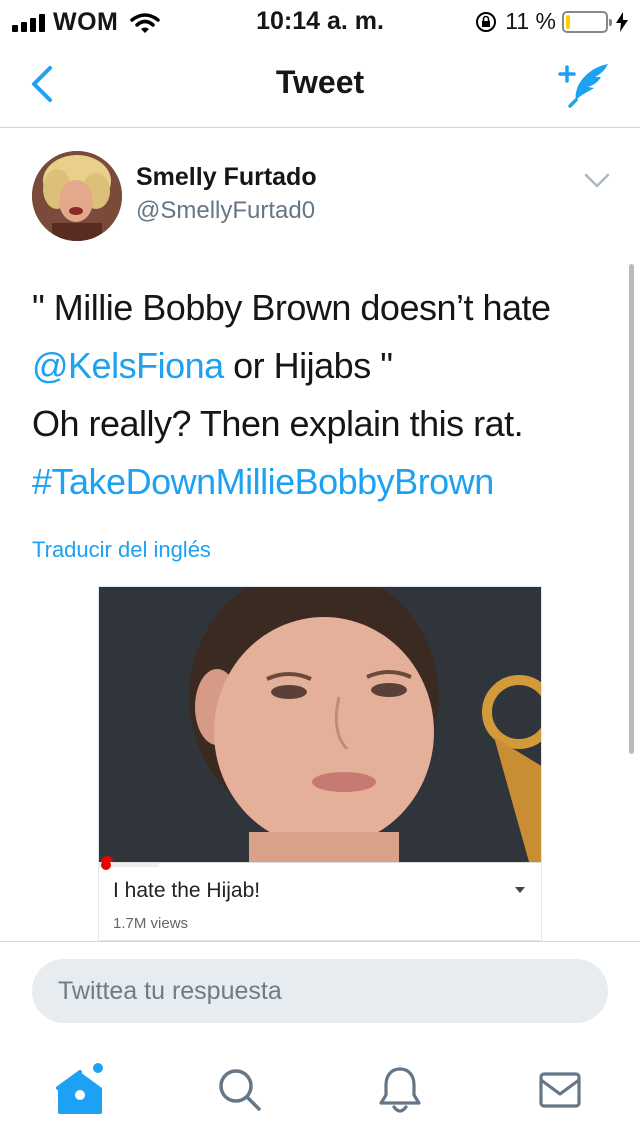 The height and width of the screenshot is (1136, 640). Describe the element at coordinates (486, 21) in the screenshot. I see `orientation-lock-icon` at that location.